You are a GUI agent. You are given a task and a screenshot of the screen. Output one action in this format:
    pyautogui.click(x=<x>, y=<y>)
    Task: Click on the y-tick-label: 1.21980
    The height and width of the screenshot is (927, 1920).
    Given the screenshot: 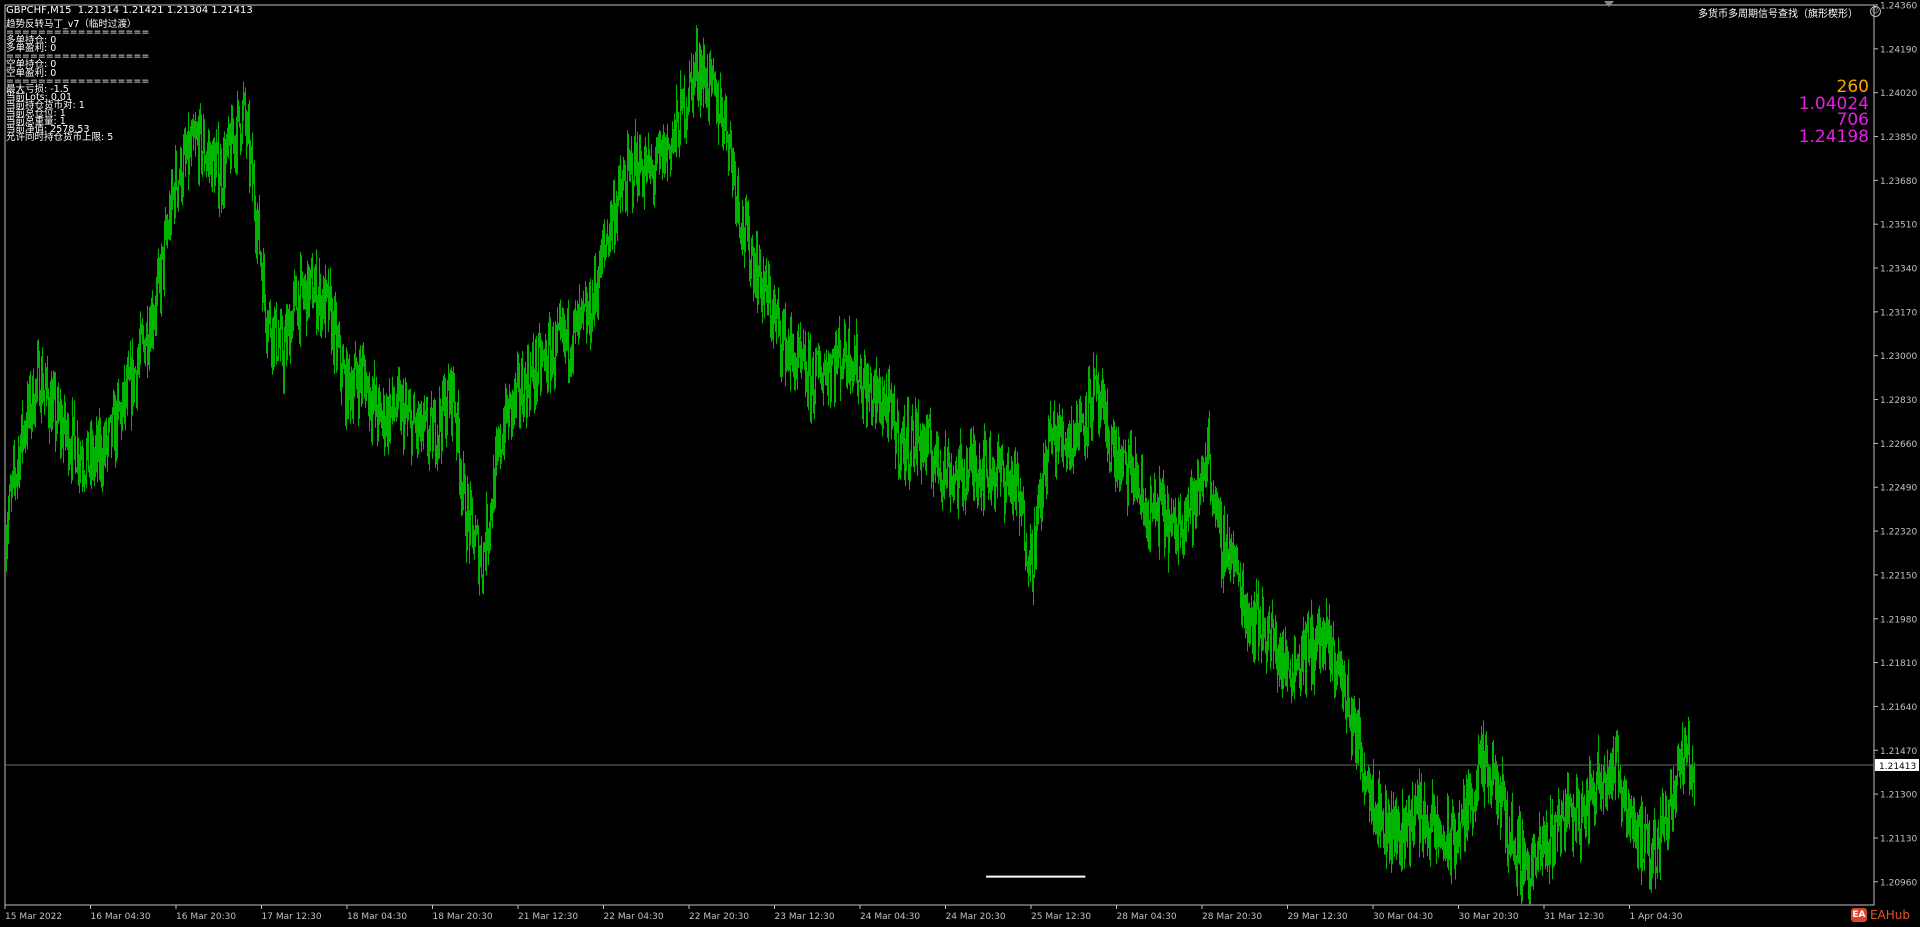 What is the action you would take?
    pyautogui.click(x=1898, y=620)
    